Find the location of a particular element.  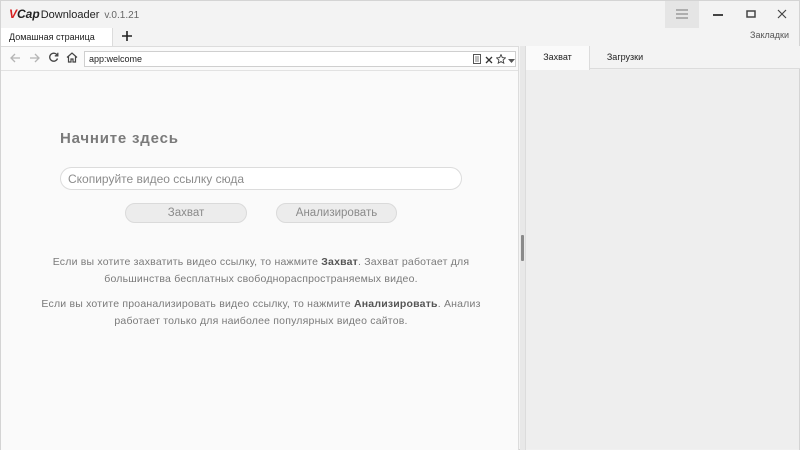

app-version: v.0.1.21 is located at coordinates (122, 15).